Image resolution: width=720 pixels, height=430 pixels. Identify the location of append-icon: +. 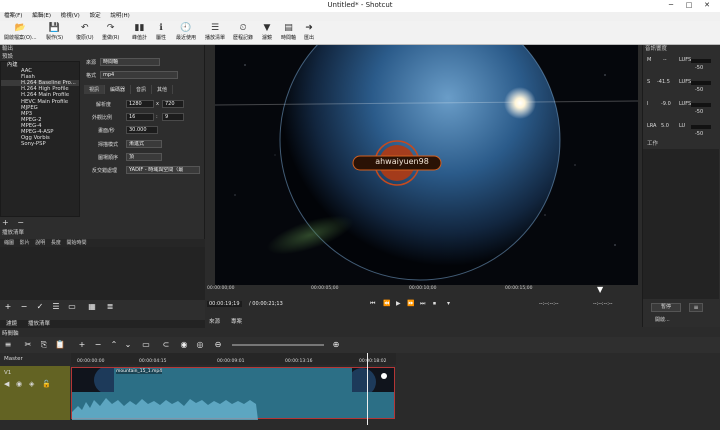
(82, 344).